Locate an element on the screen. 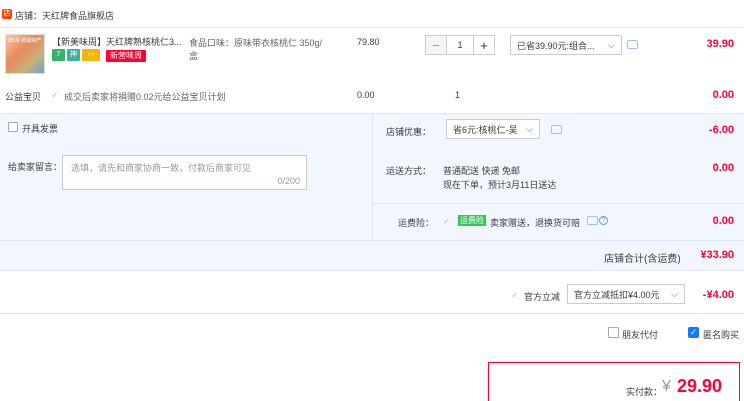 Image resolution: width=744 pixels, height=401 pixels. unit-price: 79.80 is located at coordinates (368, 42).